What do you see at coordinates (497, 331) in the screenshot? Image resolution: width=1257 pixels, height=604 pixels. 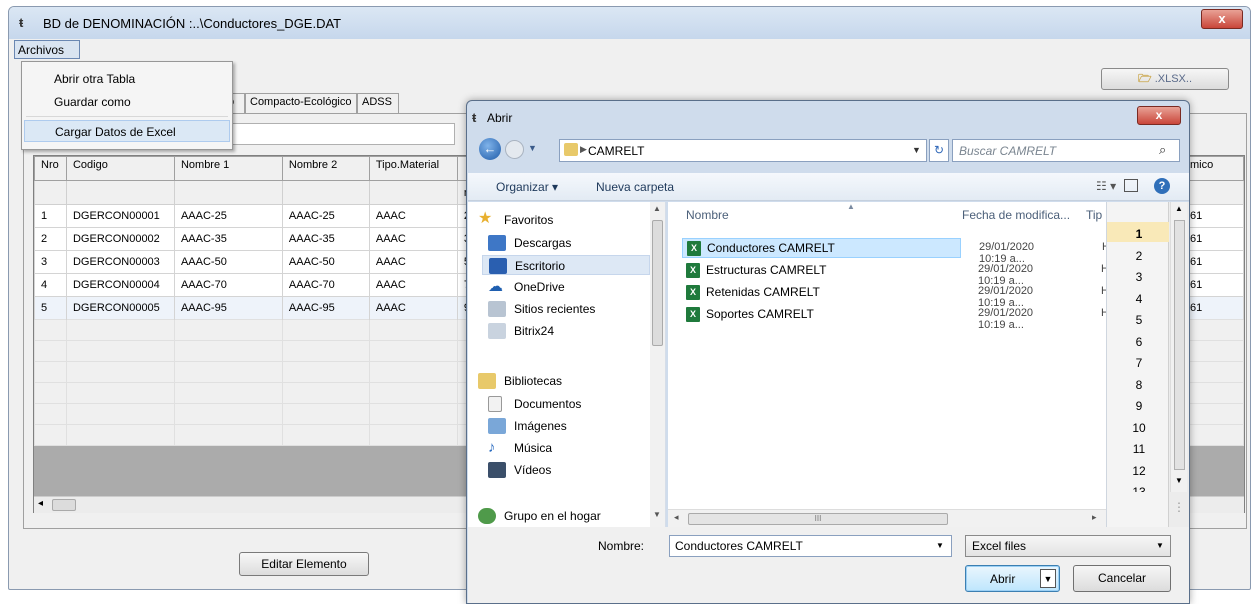 I see `folder-shortcut-icon` at bounding box center [497, 331].